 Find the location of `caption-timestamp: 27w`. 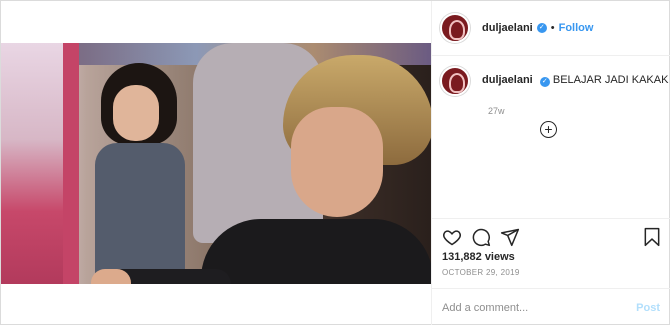

caption-timestamp: 27w is located at coordinates (579, 111).